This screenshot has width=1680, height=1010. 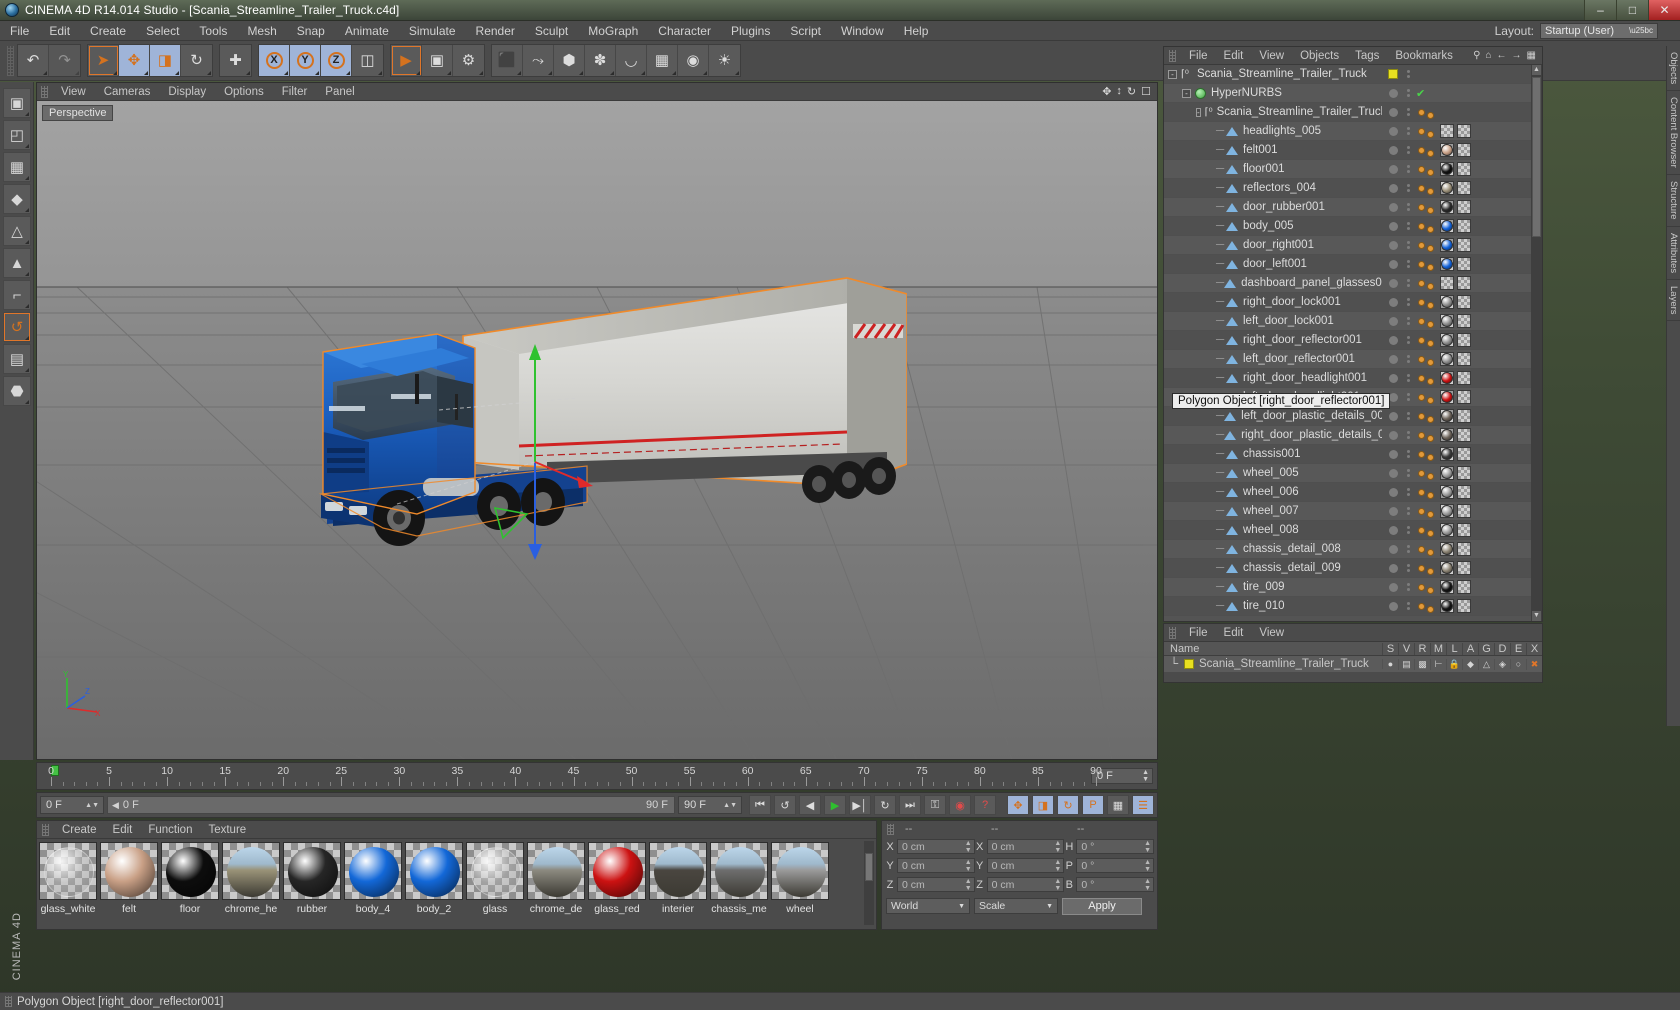 What do you see at coordinates (1536, 157) in the screenshot?
I see `scroll-thumb` at bounding box center [1536, 157].